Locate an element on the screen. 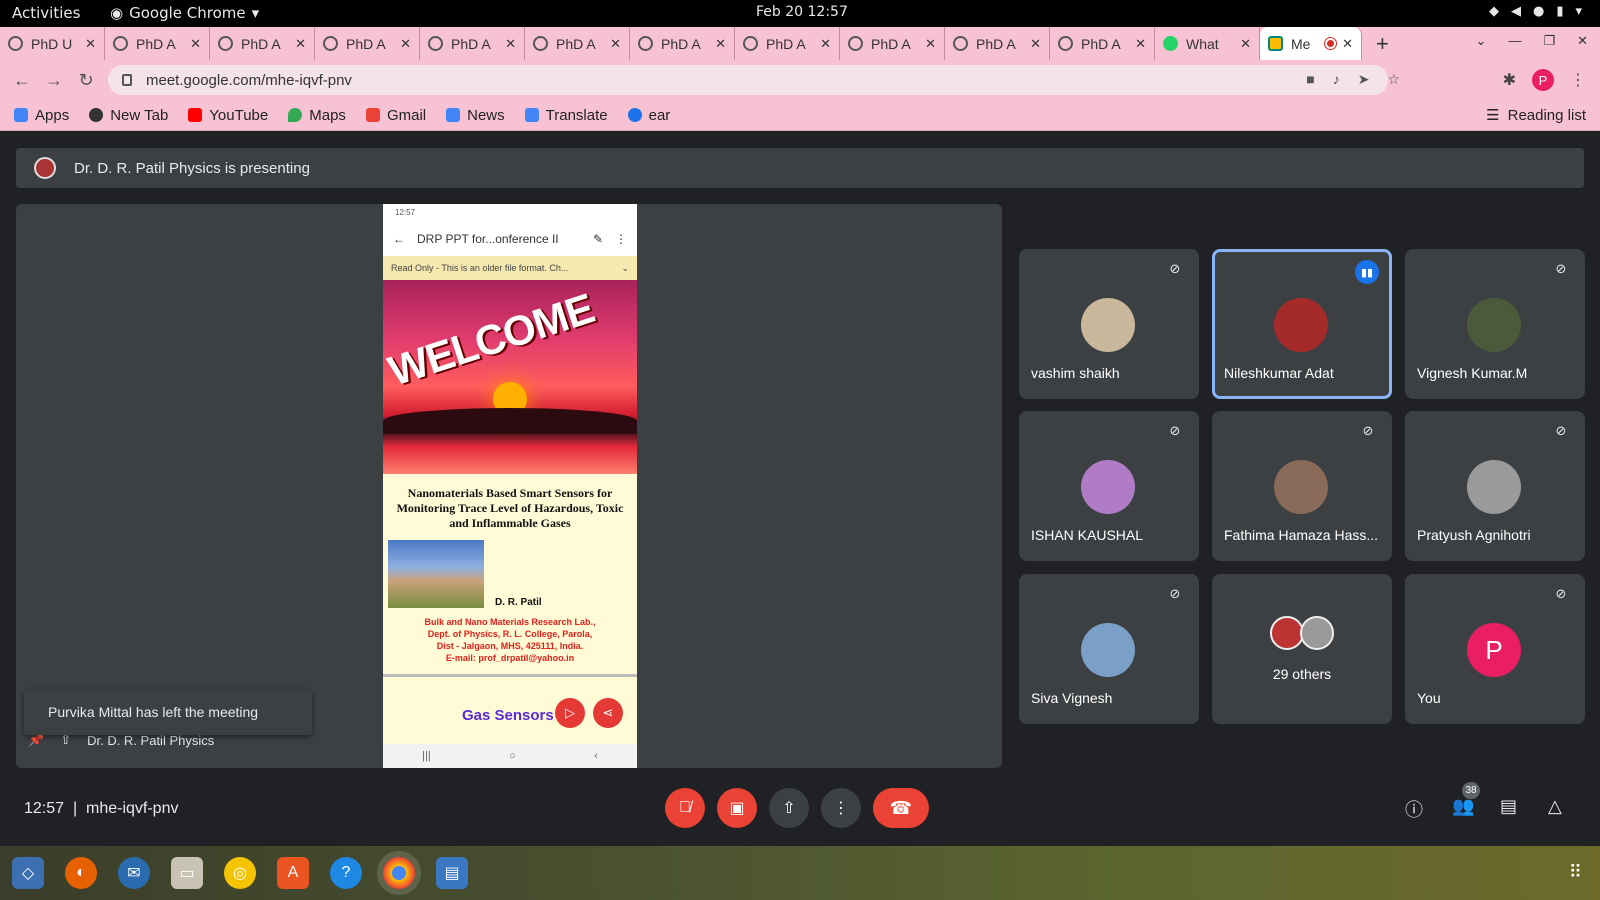  more-options-button: ⋮ is located at coordinates (841, 808).